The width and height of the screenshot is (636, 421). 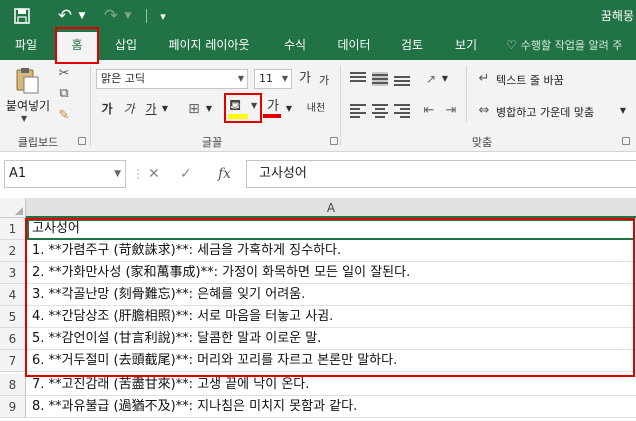 I want to click on more-options-icon: ⋮, so click(x=138, y=174).